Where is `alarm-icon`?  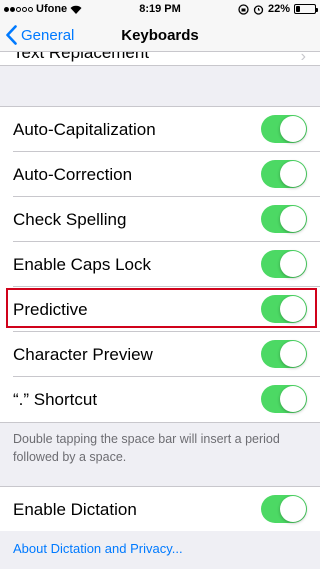 alarm-icon is located at coordinates (258, 9).